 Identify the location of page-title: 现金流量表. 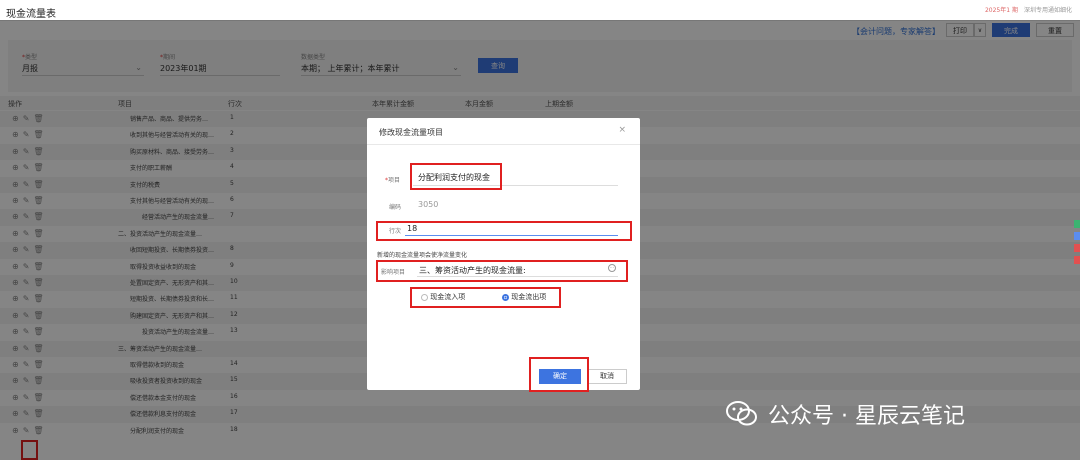
(31, 14).